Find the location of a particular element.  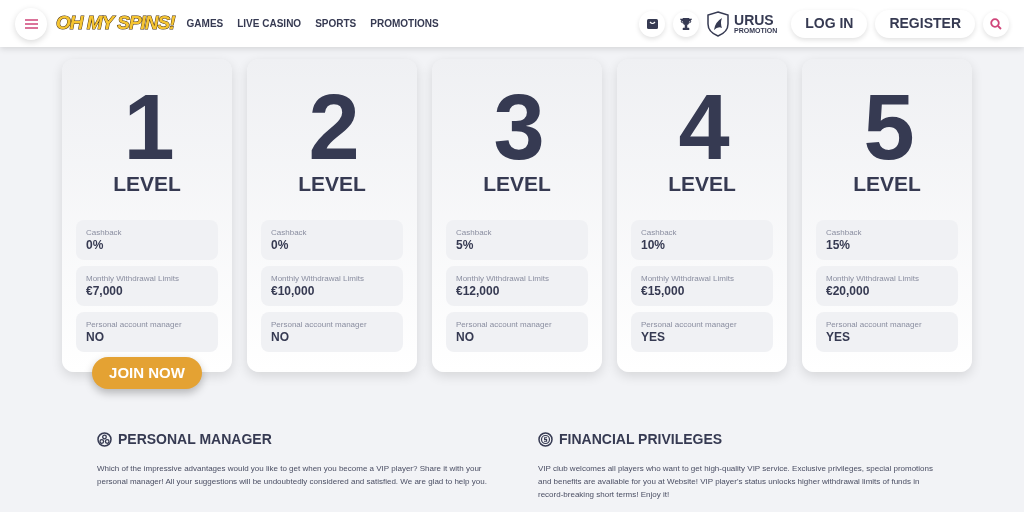

level-number: 1 is located at coordinates (147, 127).